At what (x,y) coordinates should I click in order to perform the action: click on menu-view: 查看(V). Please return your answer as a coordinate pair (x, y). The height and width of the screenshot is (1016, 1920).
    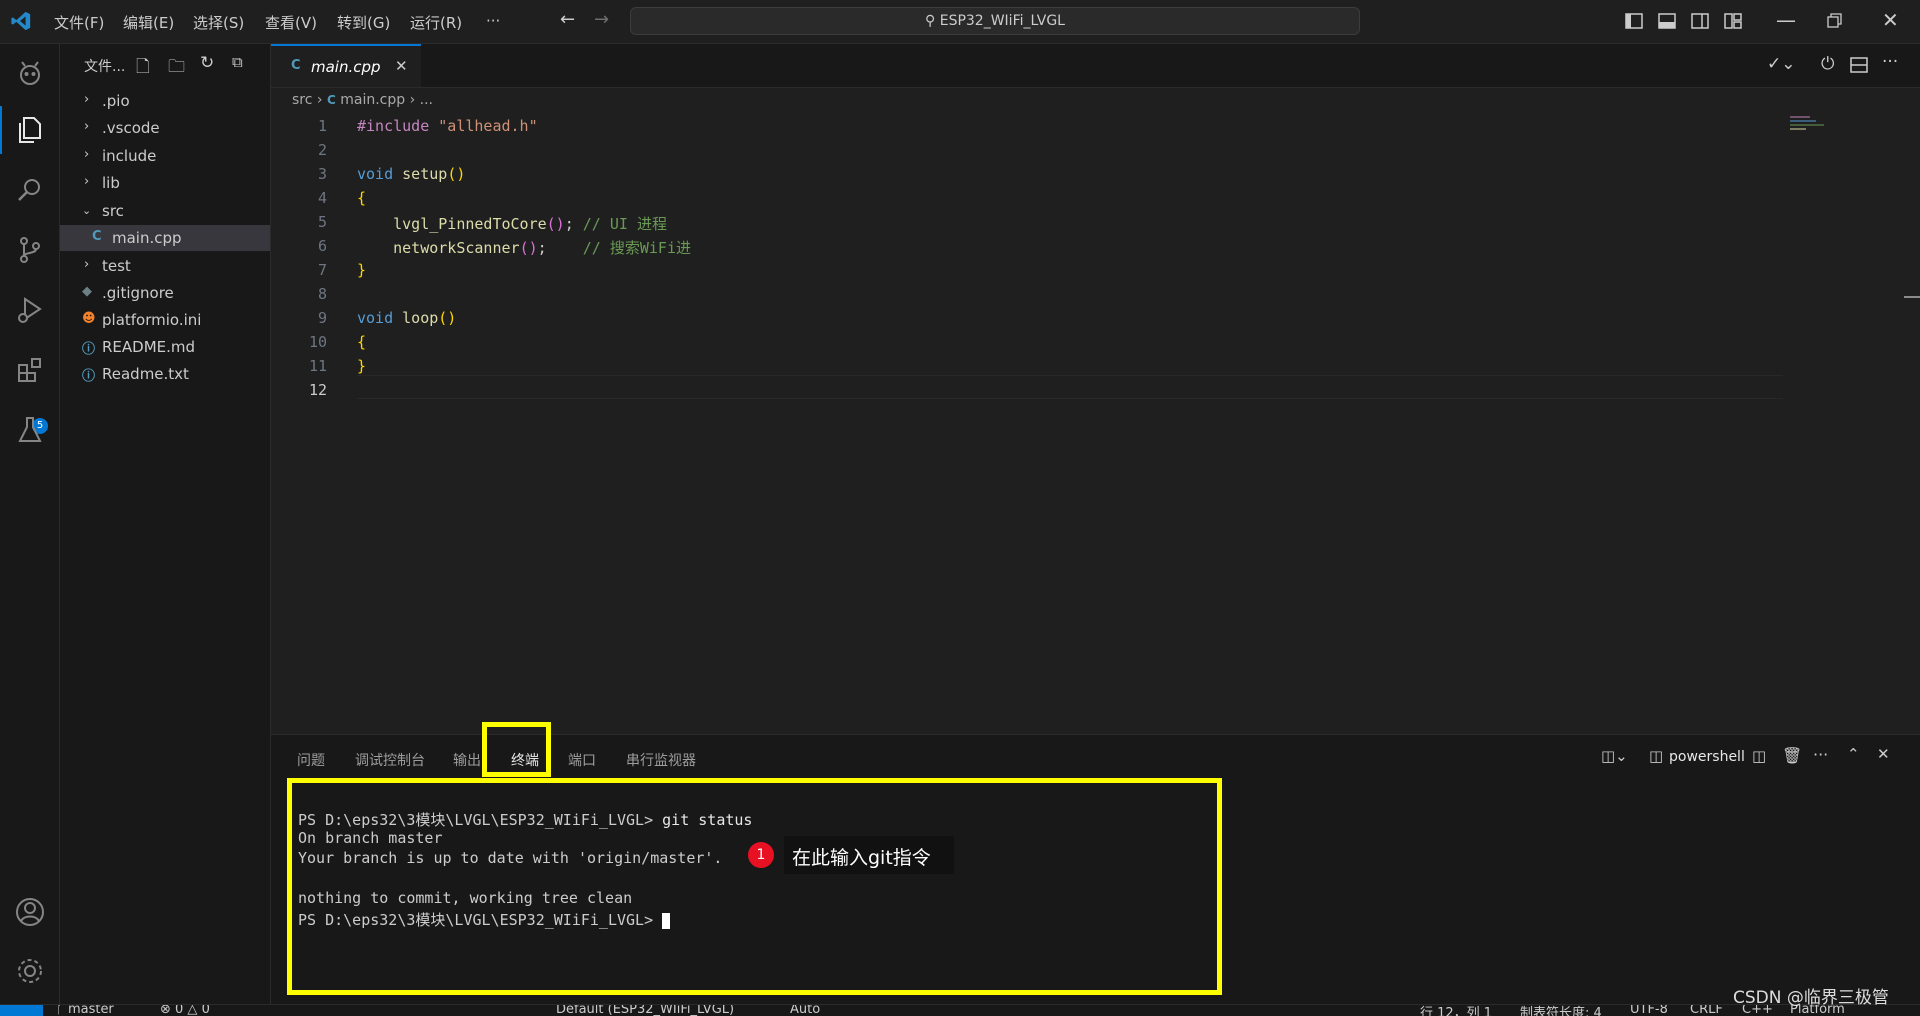
    Looking at the image, I should click on (291, 22).